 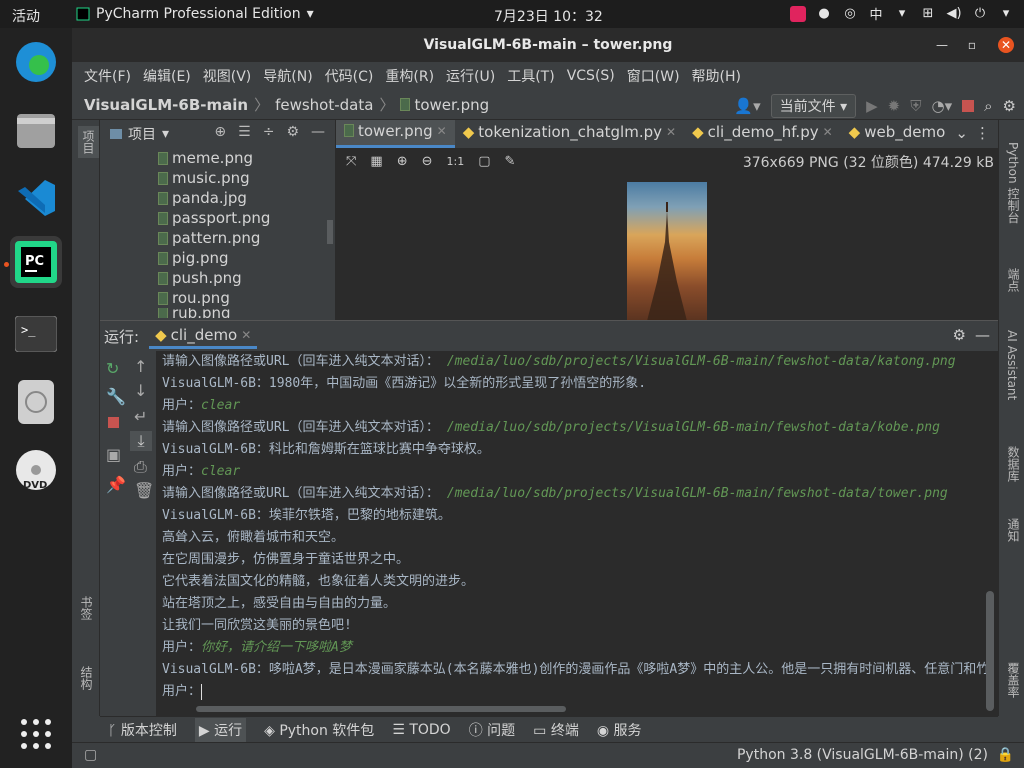 I want to click on tool-tab-todo: ☰ TODO, so click(x=421, y=730).